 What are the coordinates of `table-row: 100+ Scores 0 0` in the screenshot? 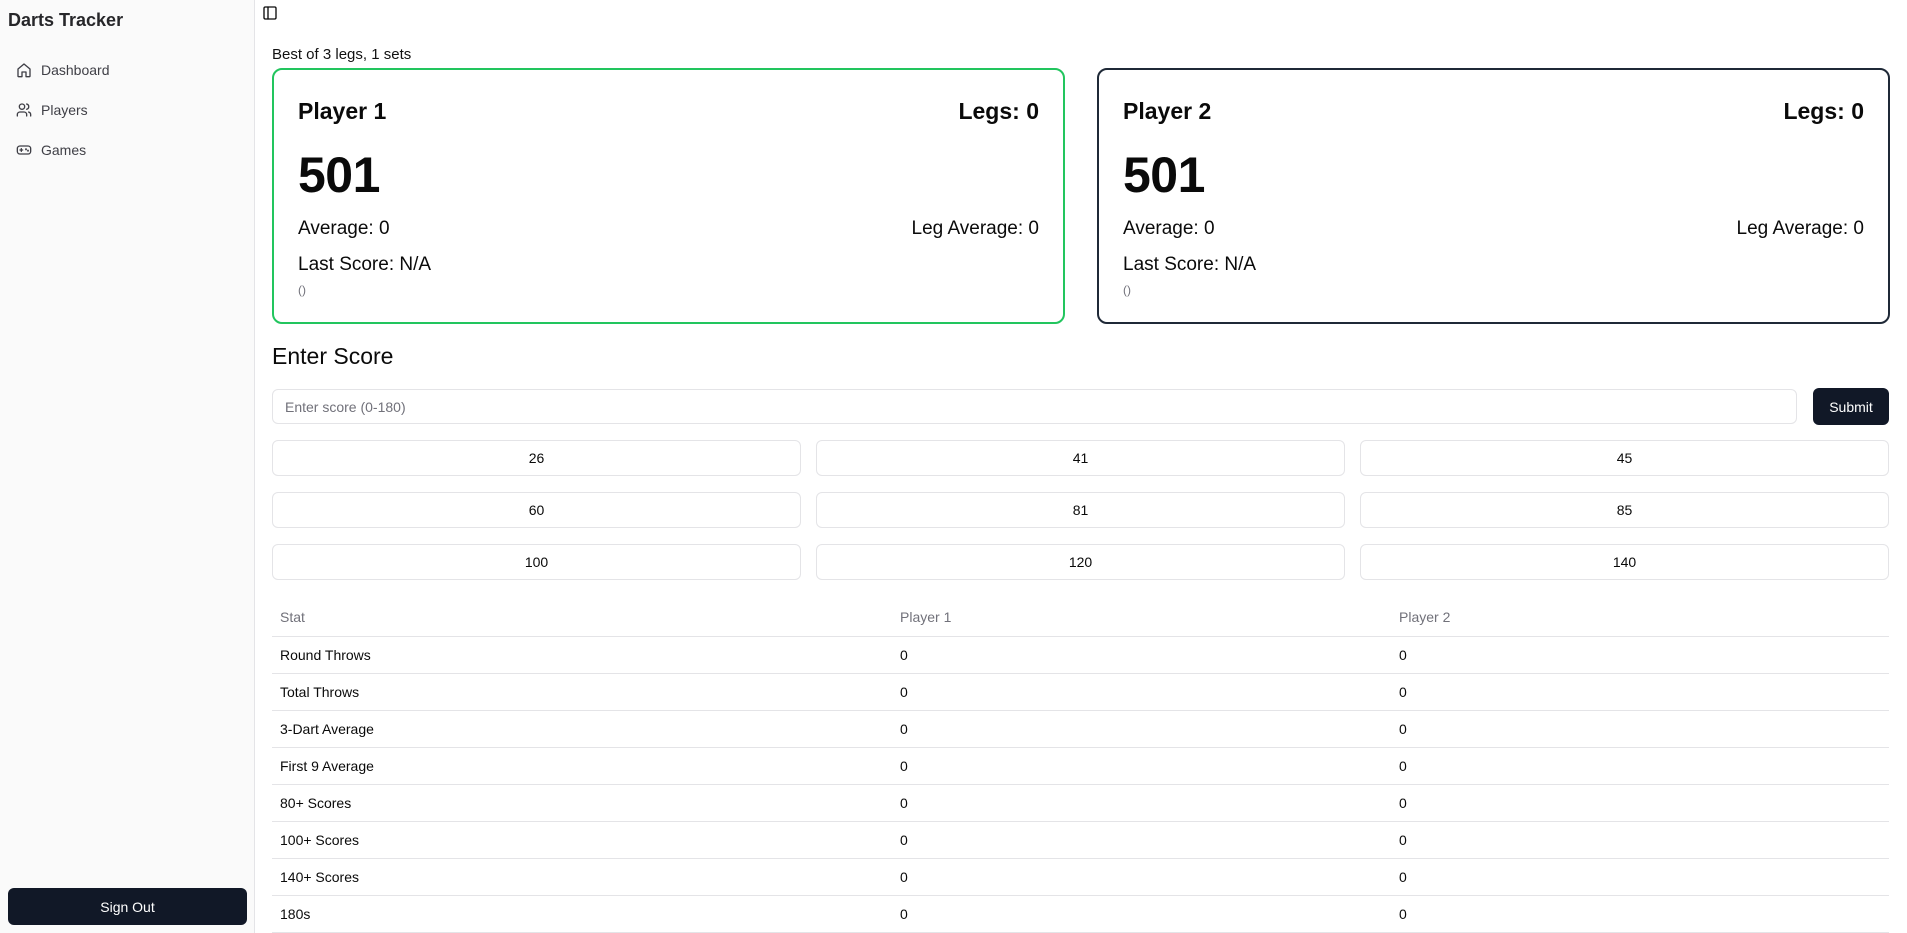 It's located at (1080, 840).